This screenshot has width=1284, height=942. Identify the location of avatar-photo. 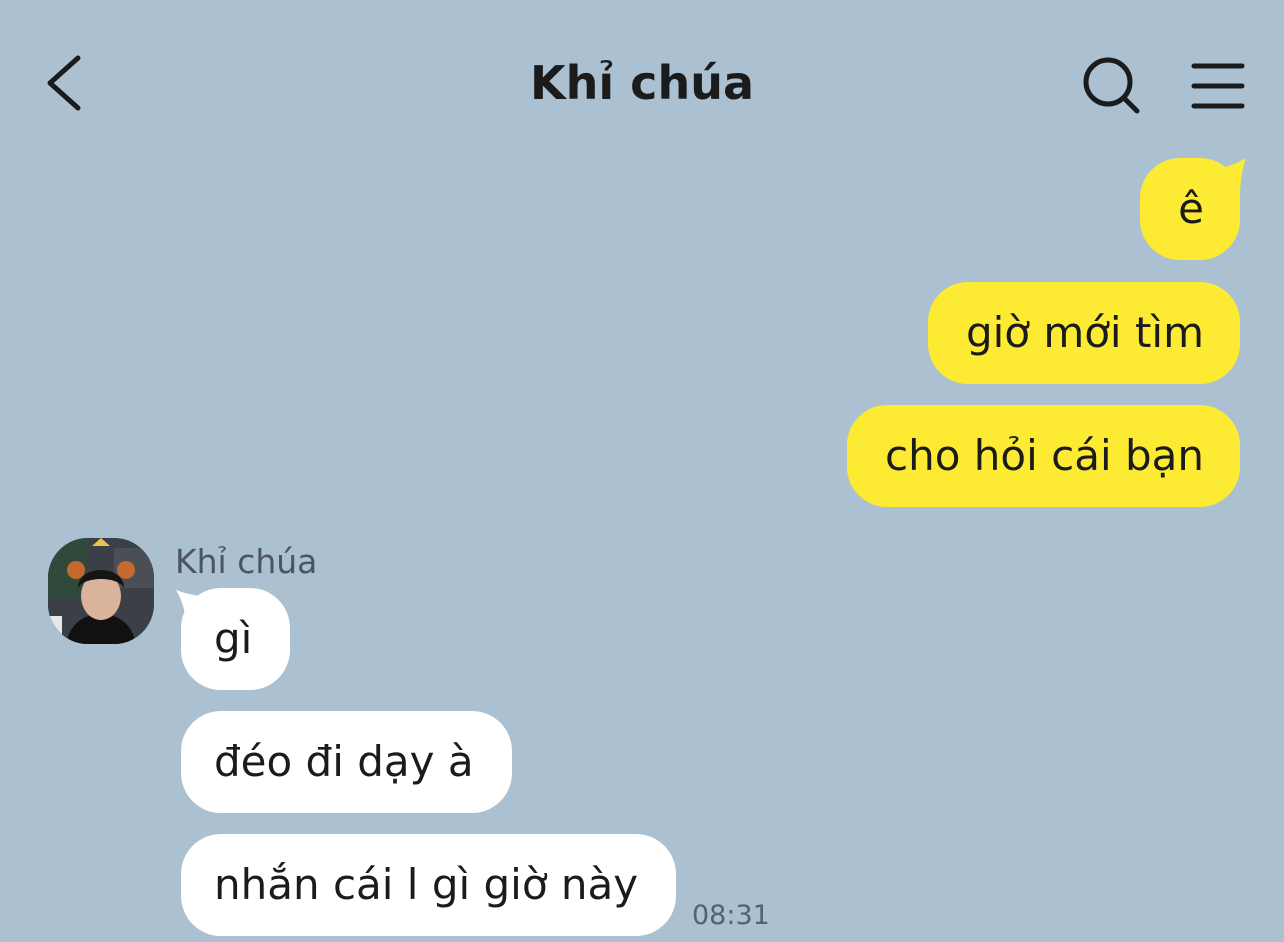
(101, 591).